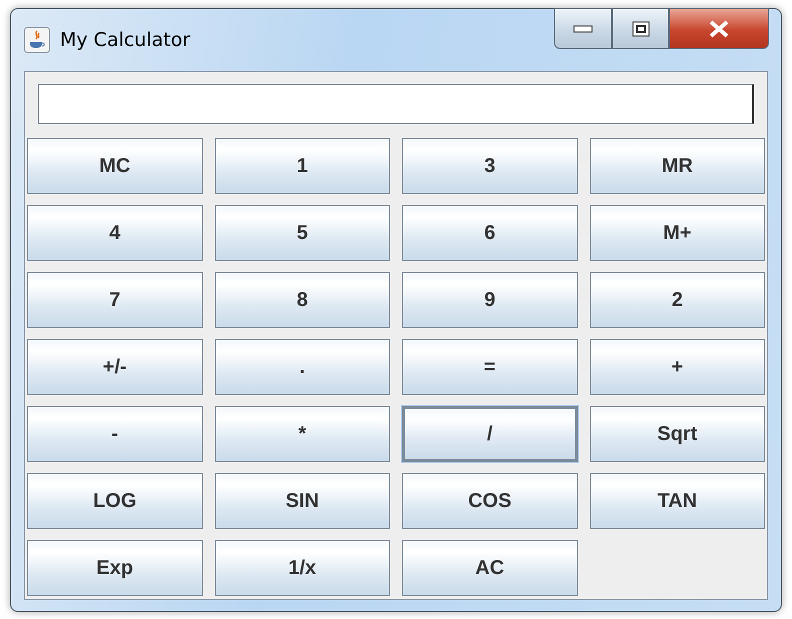 The image size is (792, 619). What do you see at coordinates (114, 367) in the screenshot?
I see `calculator-key: +/-` at bounding box center [114, 367].